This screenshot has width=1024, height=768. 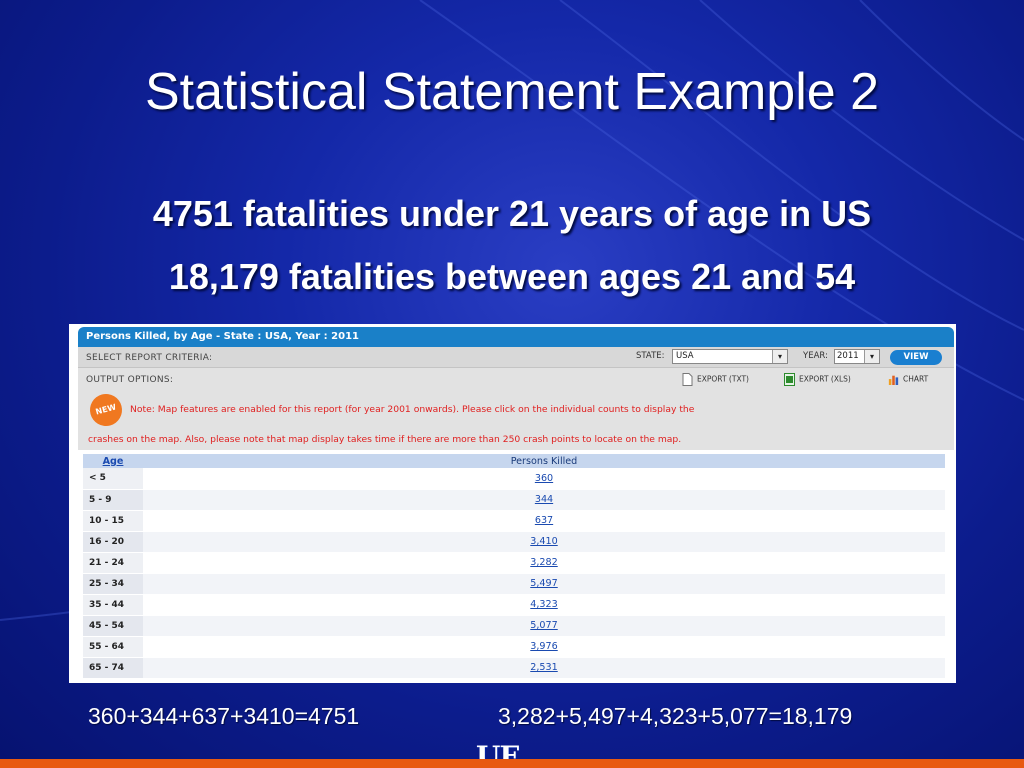 I want to click on age-cell: 5 - 9, so click(x=113, y=500).